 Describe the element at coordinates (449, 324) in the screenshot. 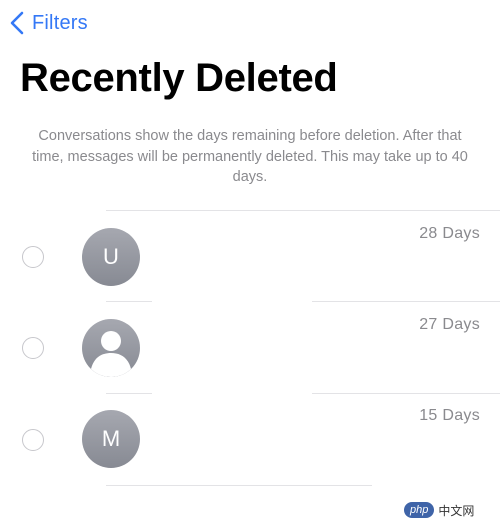

I see `days-remaining: 27 Days` at that location.